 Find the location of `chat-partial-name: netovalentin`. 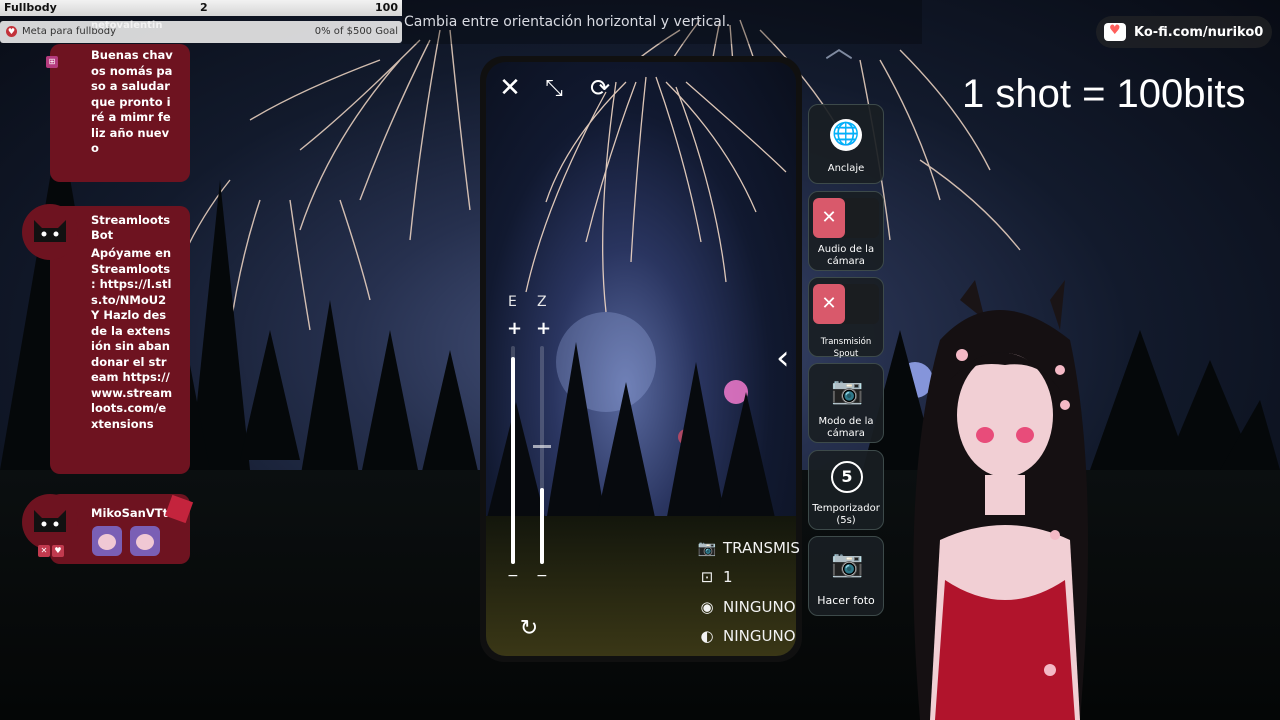

chat-partial-name: netovalentin is located at coordinates (127, 25).